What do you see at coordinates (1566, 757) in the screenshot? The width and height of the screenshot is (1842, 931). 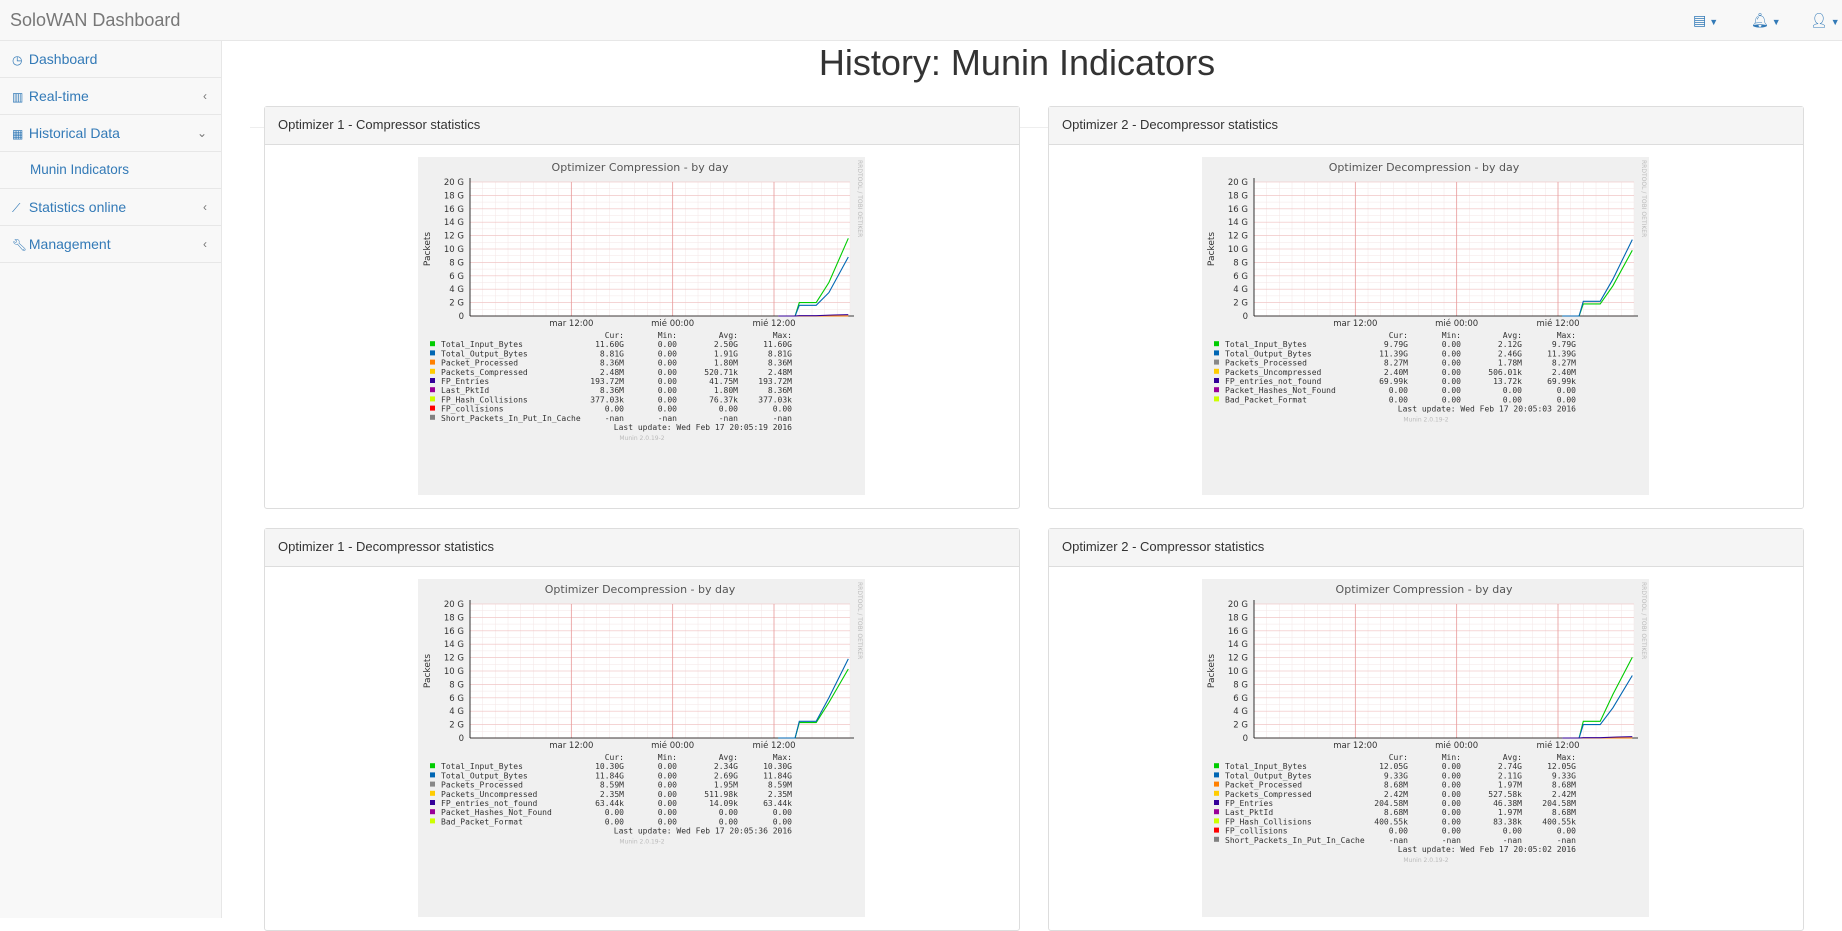 I see `legend-header: Max:` at bounding box center [1566, 757].